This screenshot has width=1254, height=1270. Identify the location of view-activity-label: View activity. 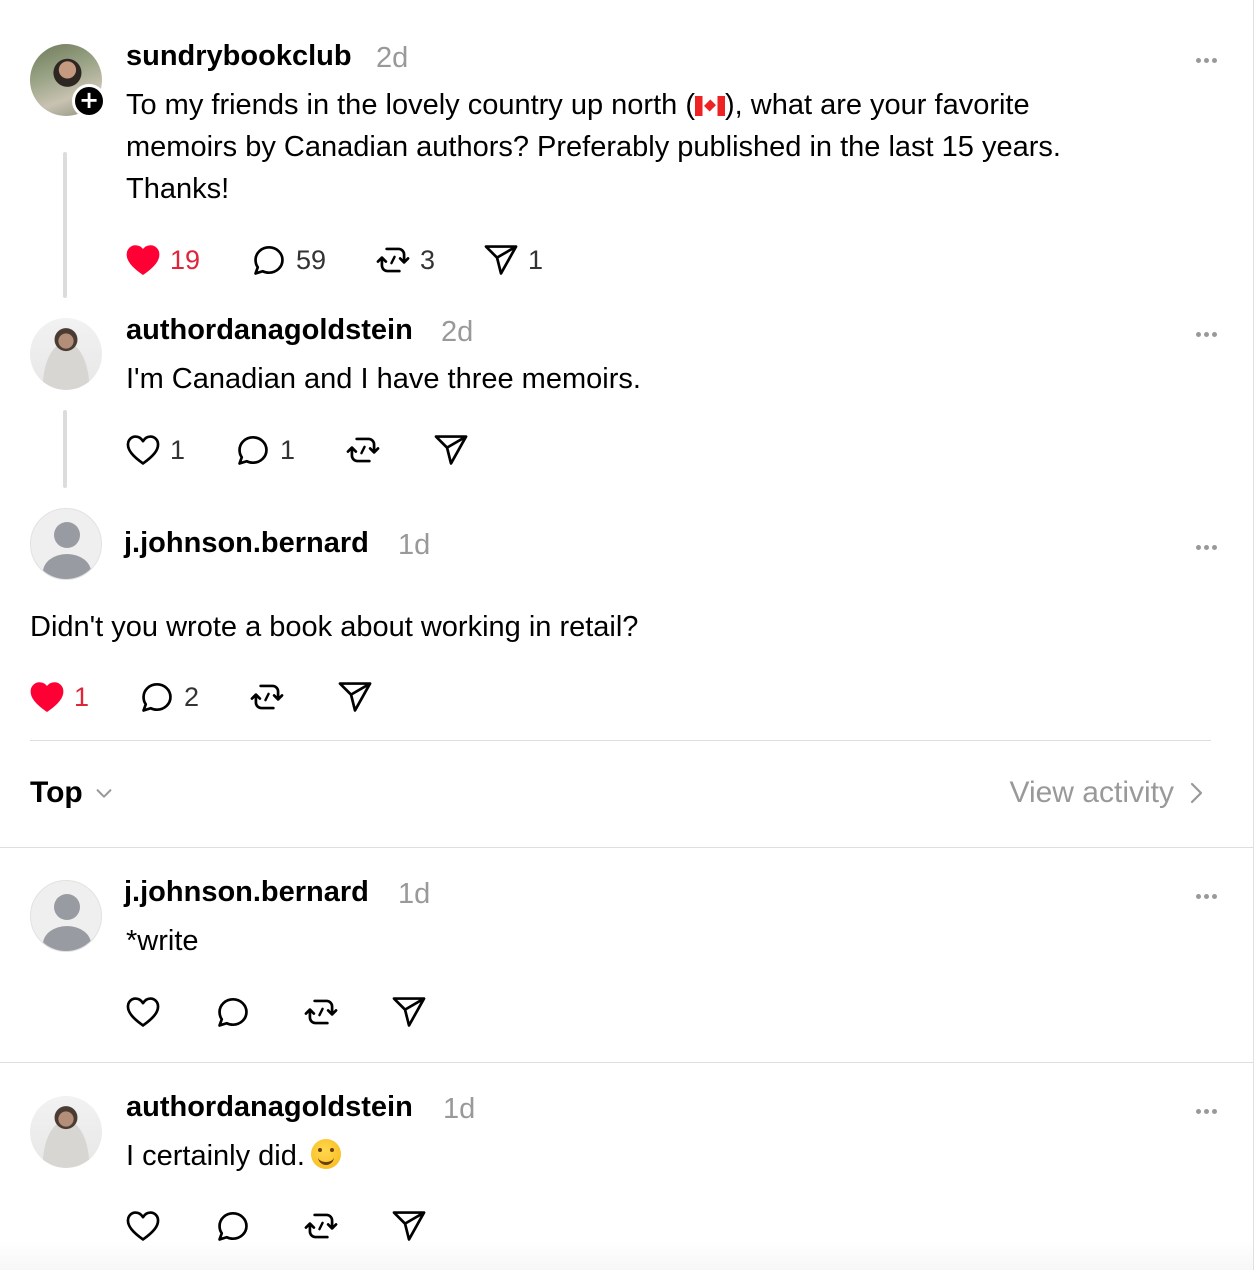
(1091, 792).